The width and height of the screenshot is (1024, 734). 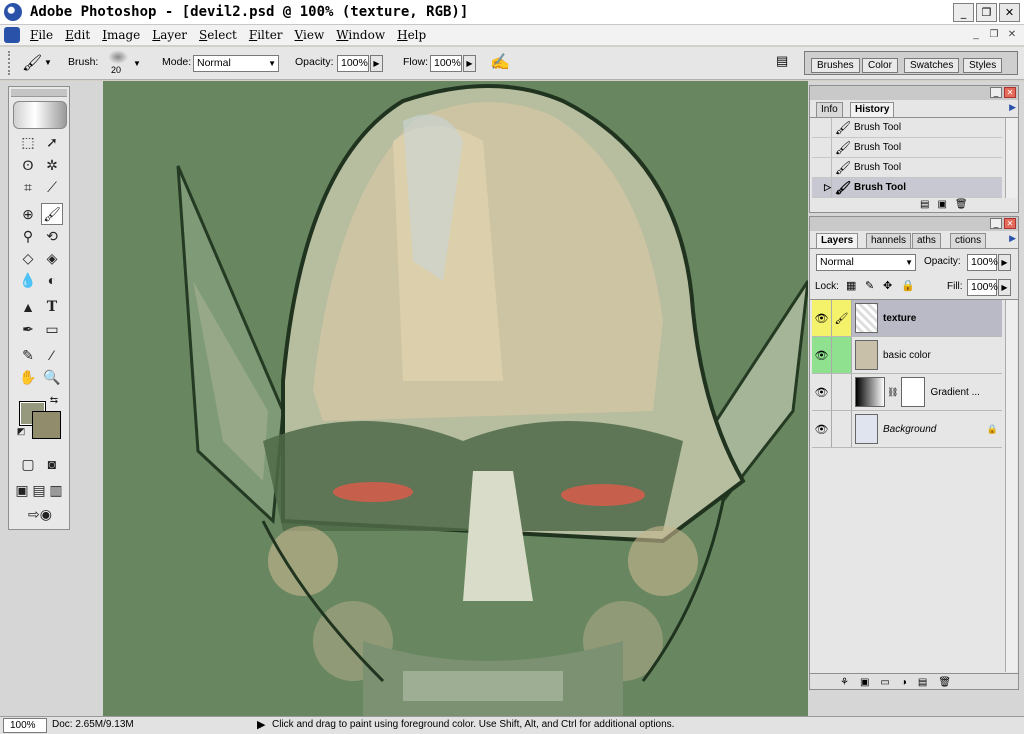 What do you see at coordinates (52, 355) in the screenshot?
I see `eyedropper-tool-icon: ⁄` at bounding box center [52, 355].